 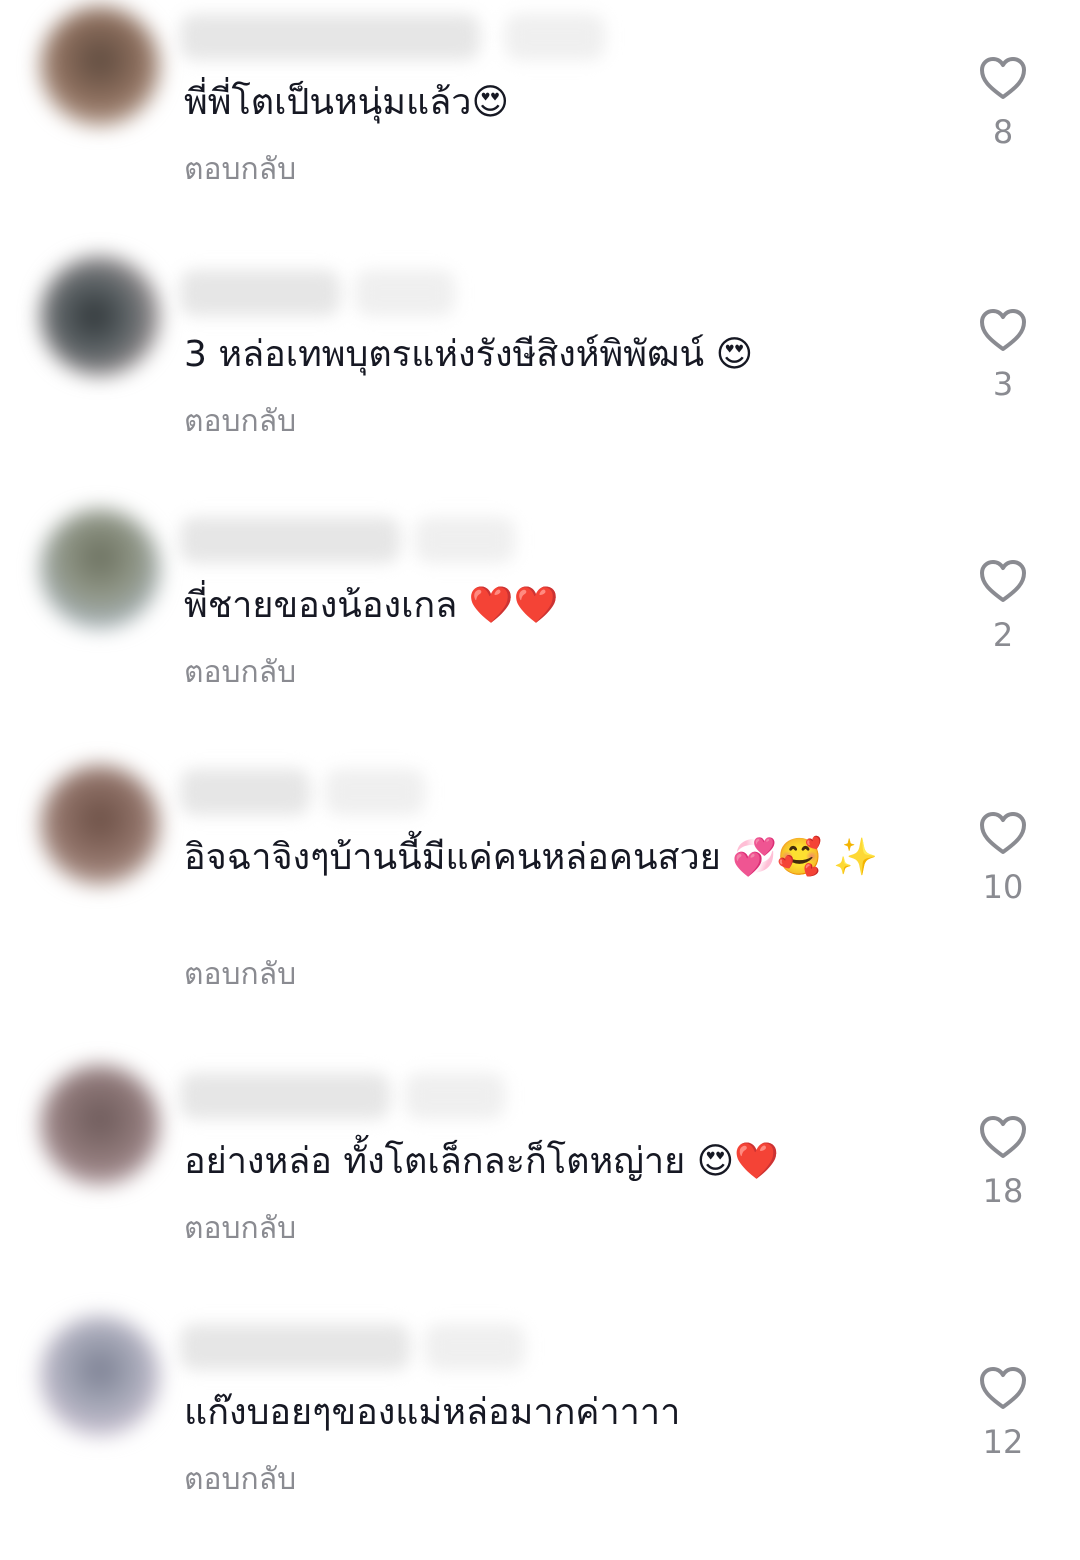 I want to click on like-control: 18, so click(x=1003, y=1162).